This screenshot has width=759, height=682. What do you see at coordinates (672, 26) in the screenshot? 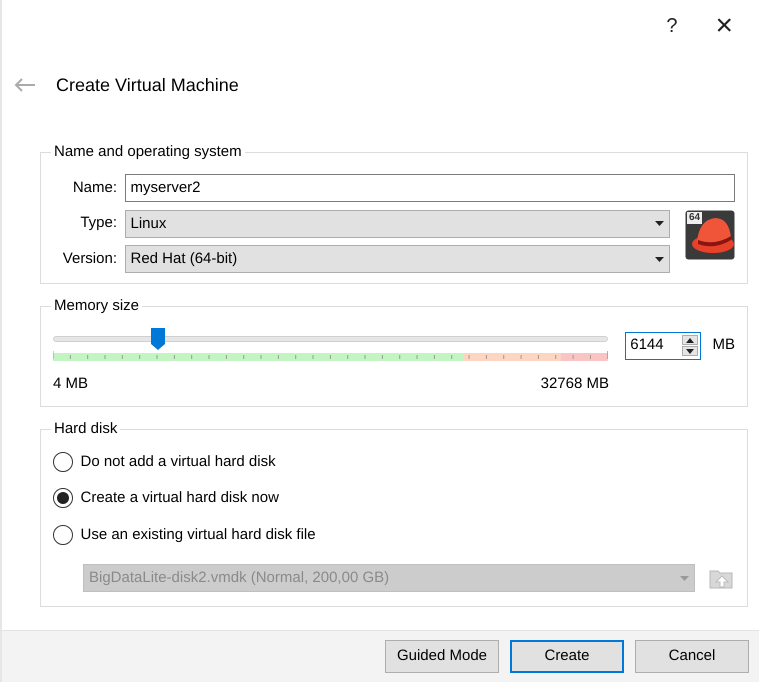
I see `help-button: ?` at bounding box center [672, 26].